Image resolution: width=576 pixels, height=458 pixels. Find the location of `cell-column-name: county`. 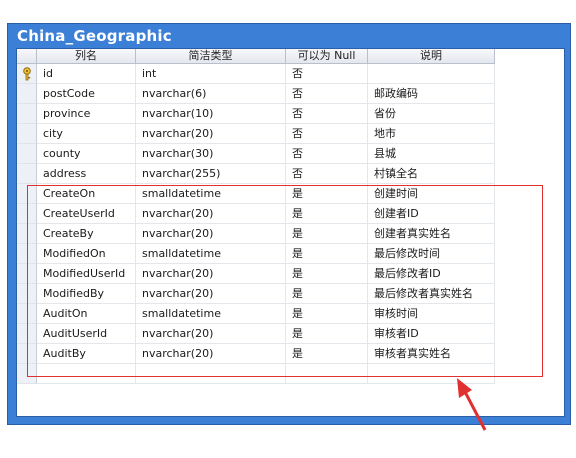

cell-column-name: county is located at coordinates (86, 154).